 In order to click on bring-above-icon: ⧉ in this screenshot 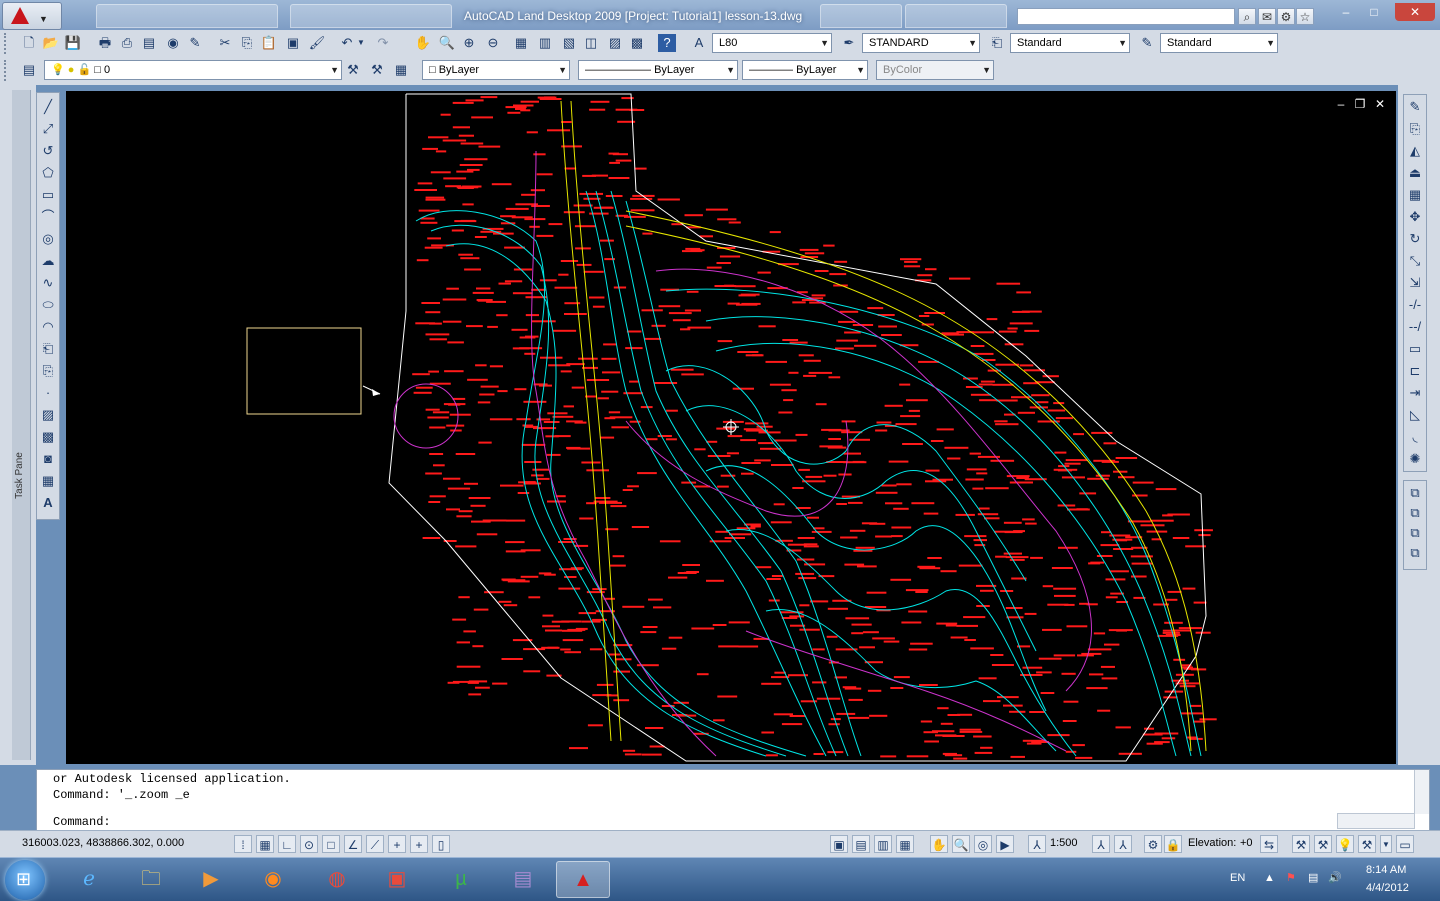, I will do `click(1415, 533)`.